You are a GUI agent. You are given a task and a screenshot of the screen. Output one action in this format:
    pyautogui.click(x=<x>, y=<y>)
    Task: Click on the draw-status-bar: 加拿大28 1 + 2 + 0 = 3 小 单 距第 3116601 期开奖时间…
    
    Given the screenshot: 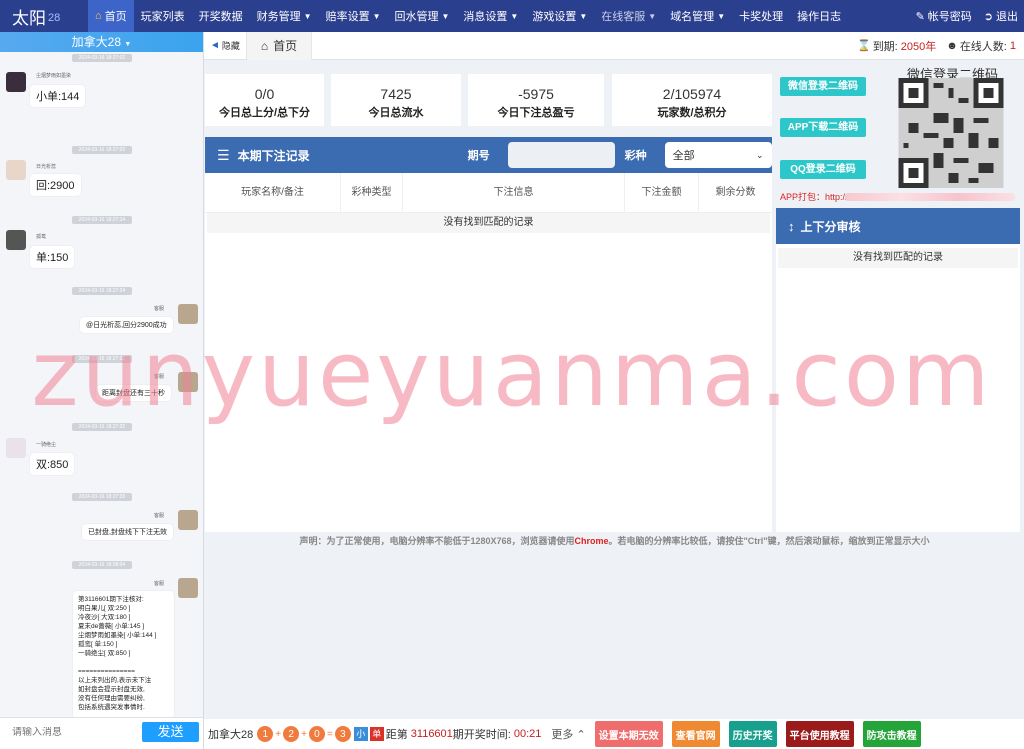 What is the action you would take?
    pyautogui.click(x=614, y=734)
    